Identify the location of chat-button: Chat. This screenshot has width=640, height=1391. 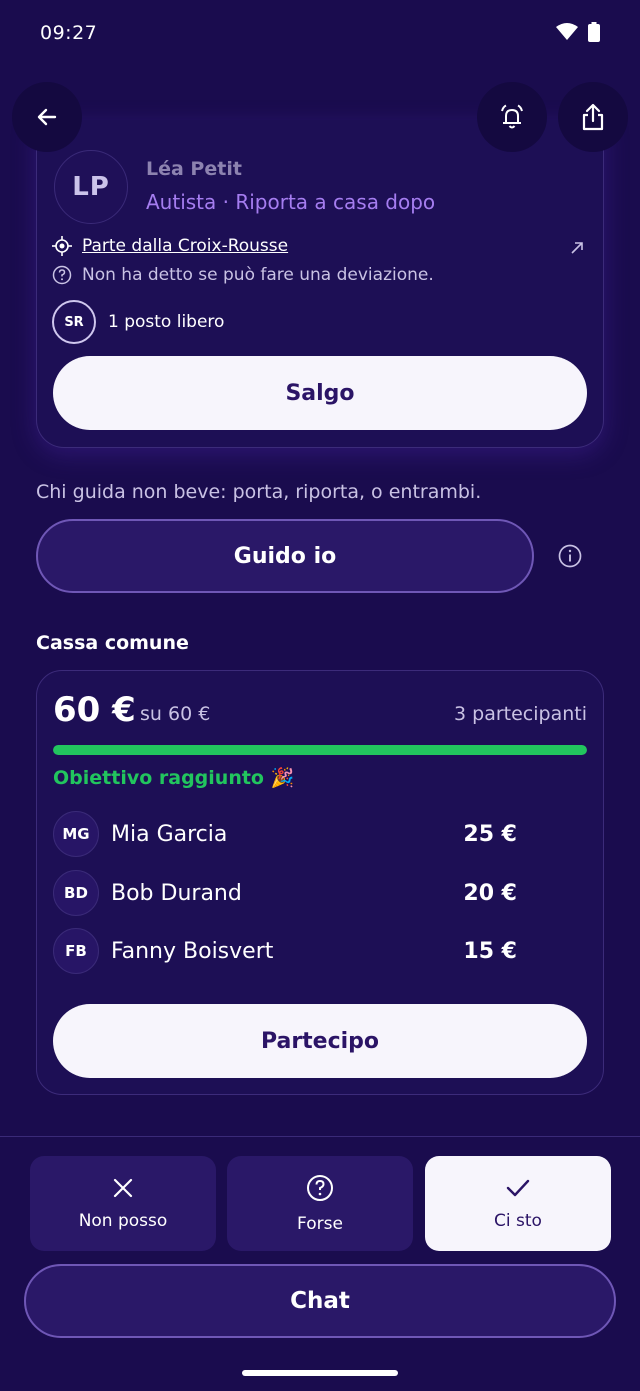
(320, 1301).